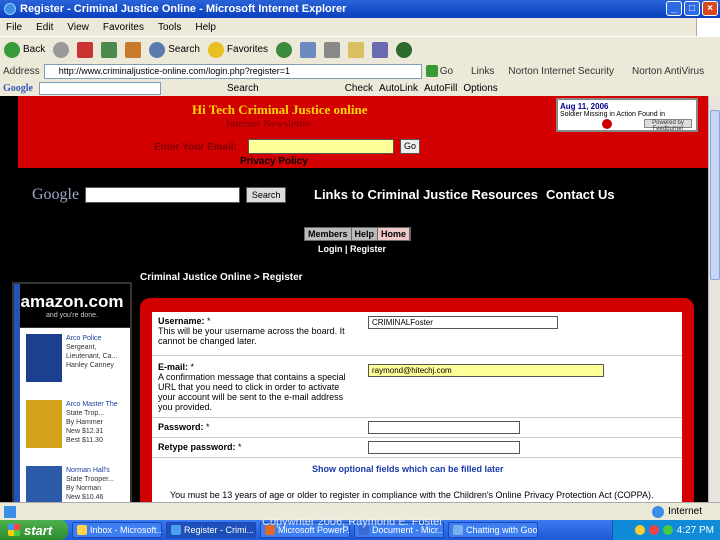 Image resolution: width=720 pixels, height=540 pixels. Describe the element at coordinates (174, 49) in the screenshot. I see `search-button: Search` at that location.